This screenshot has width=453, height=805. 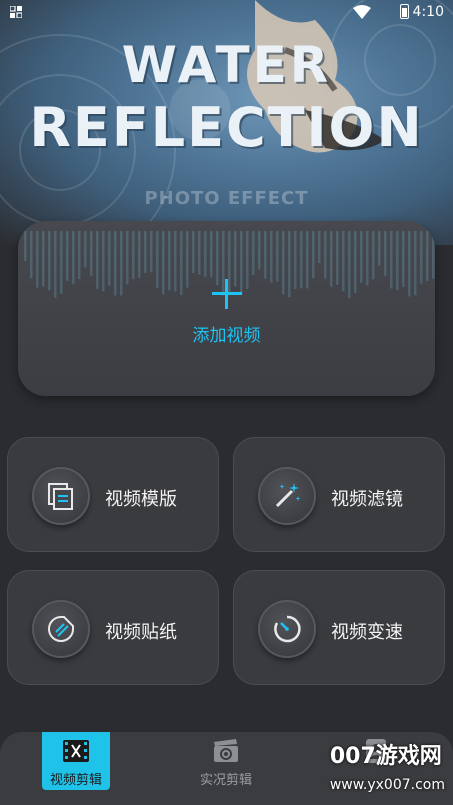 What do you see at coordinates (387, 785) in the screenshot?
I see `watermark-sub: www.yx007.com` at bounding box center [387, 785].